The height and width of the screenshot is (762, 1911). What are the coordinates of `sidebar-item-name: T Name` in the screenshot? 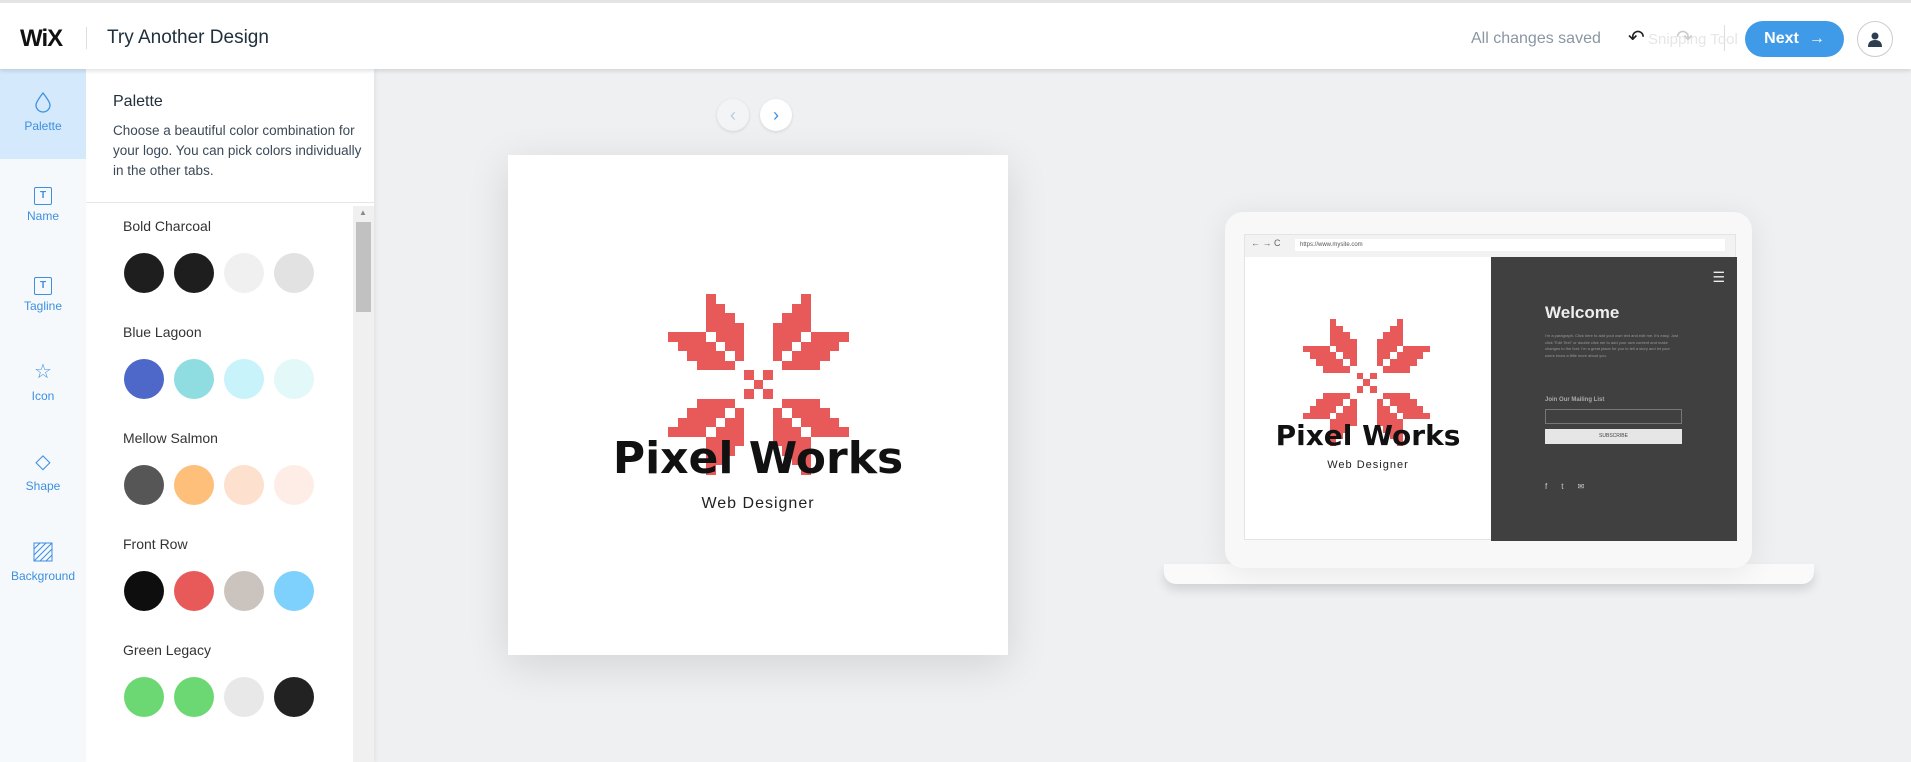 It's located at (43, 204).